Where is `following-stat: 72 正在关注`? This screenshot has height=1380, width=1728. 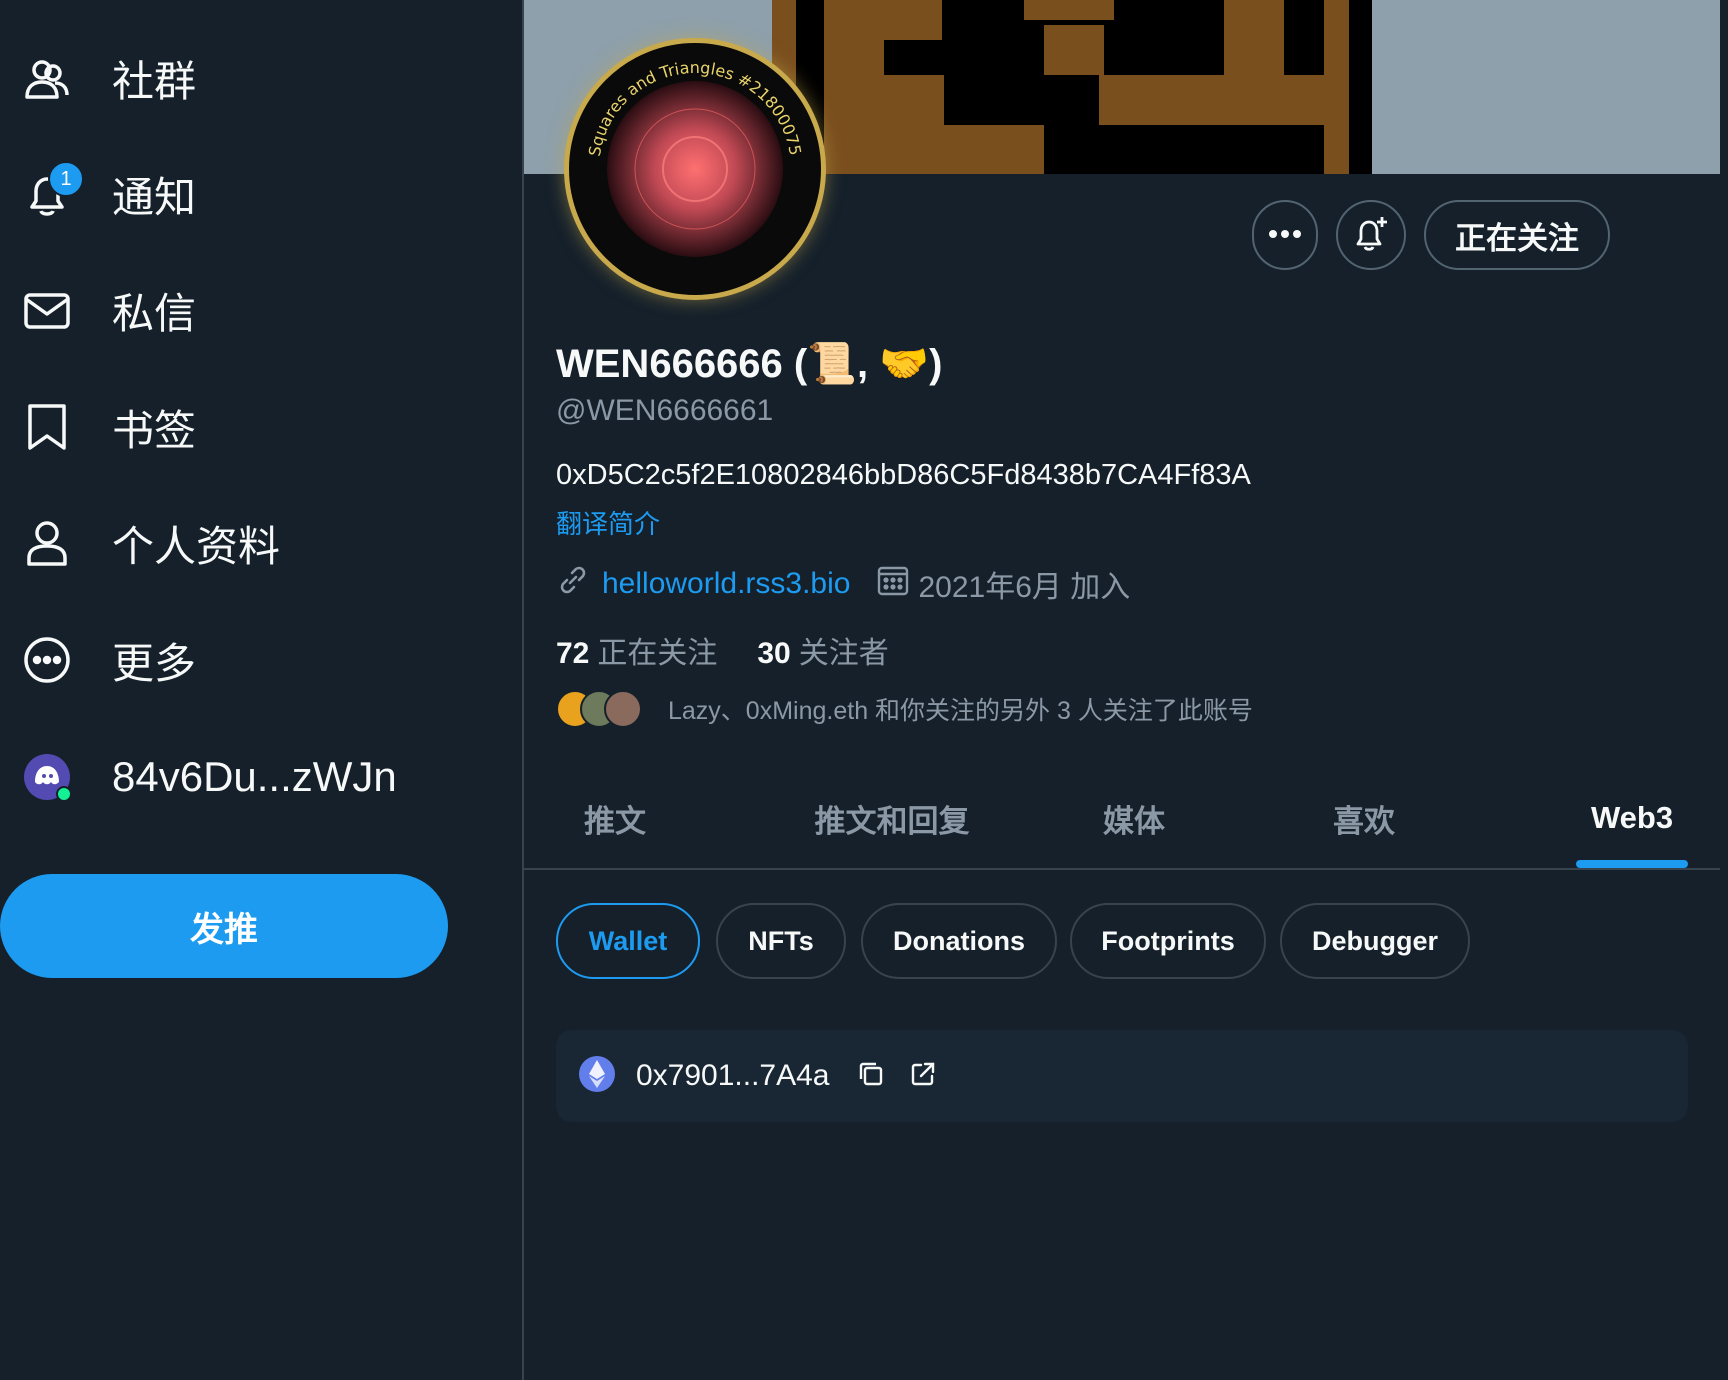 following-stat: 72 正在关注 is located at coordinates (636, 650).